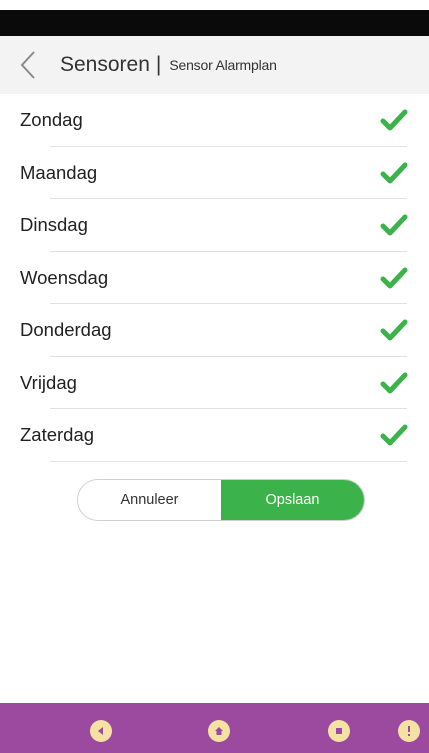  What do you see at coordinates (214, 225) in the screenshot?
I see `day-row-tuesday: Dinsdag` at bounding box center [214, 225].